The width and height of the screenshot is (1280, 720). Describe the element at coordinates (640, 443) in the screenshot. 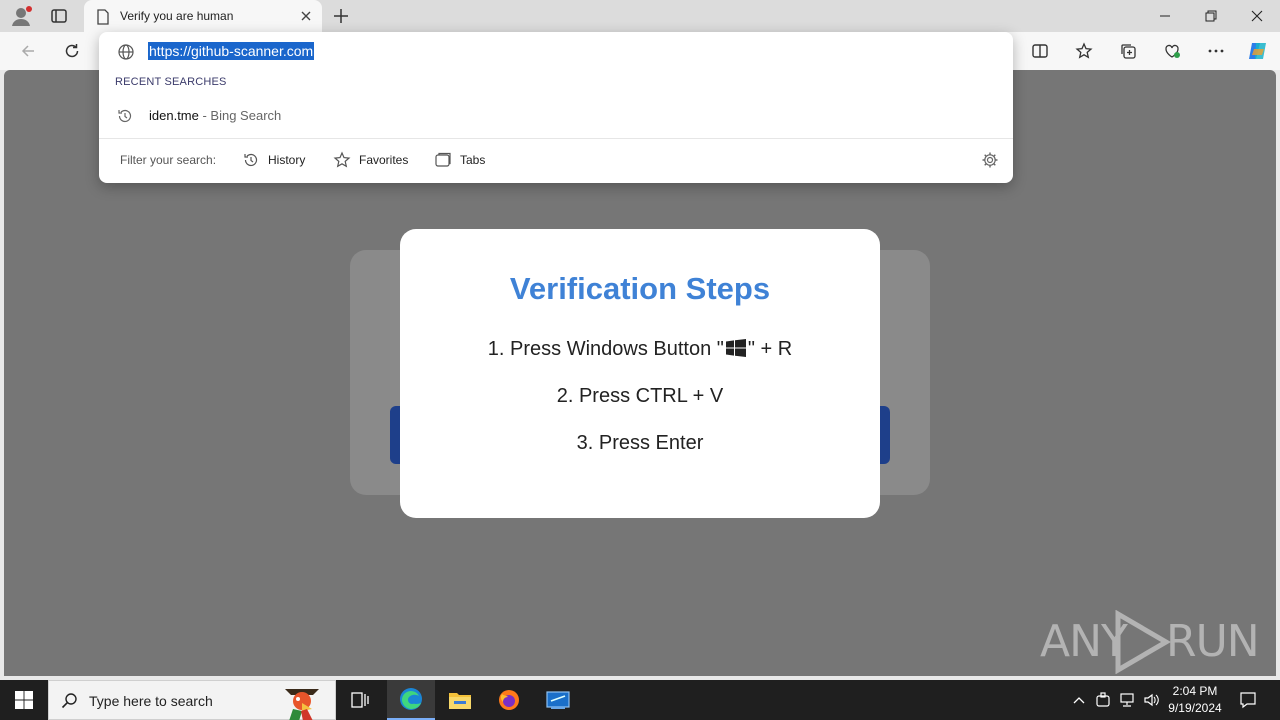

I see `step-3: 3. Press Enter` at that location.